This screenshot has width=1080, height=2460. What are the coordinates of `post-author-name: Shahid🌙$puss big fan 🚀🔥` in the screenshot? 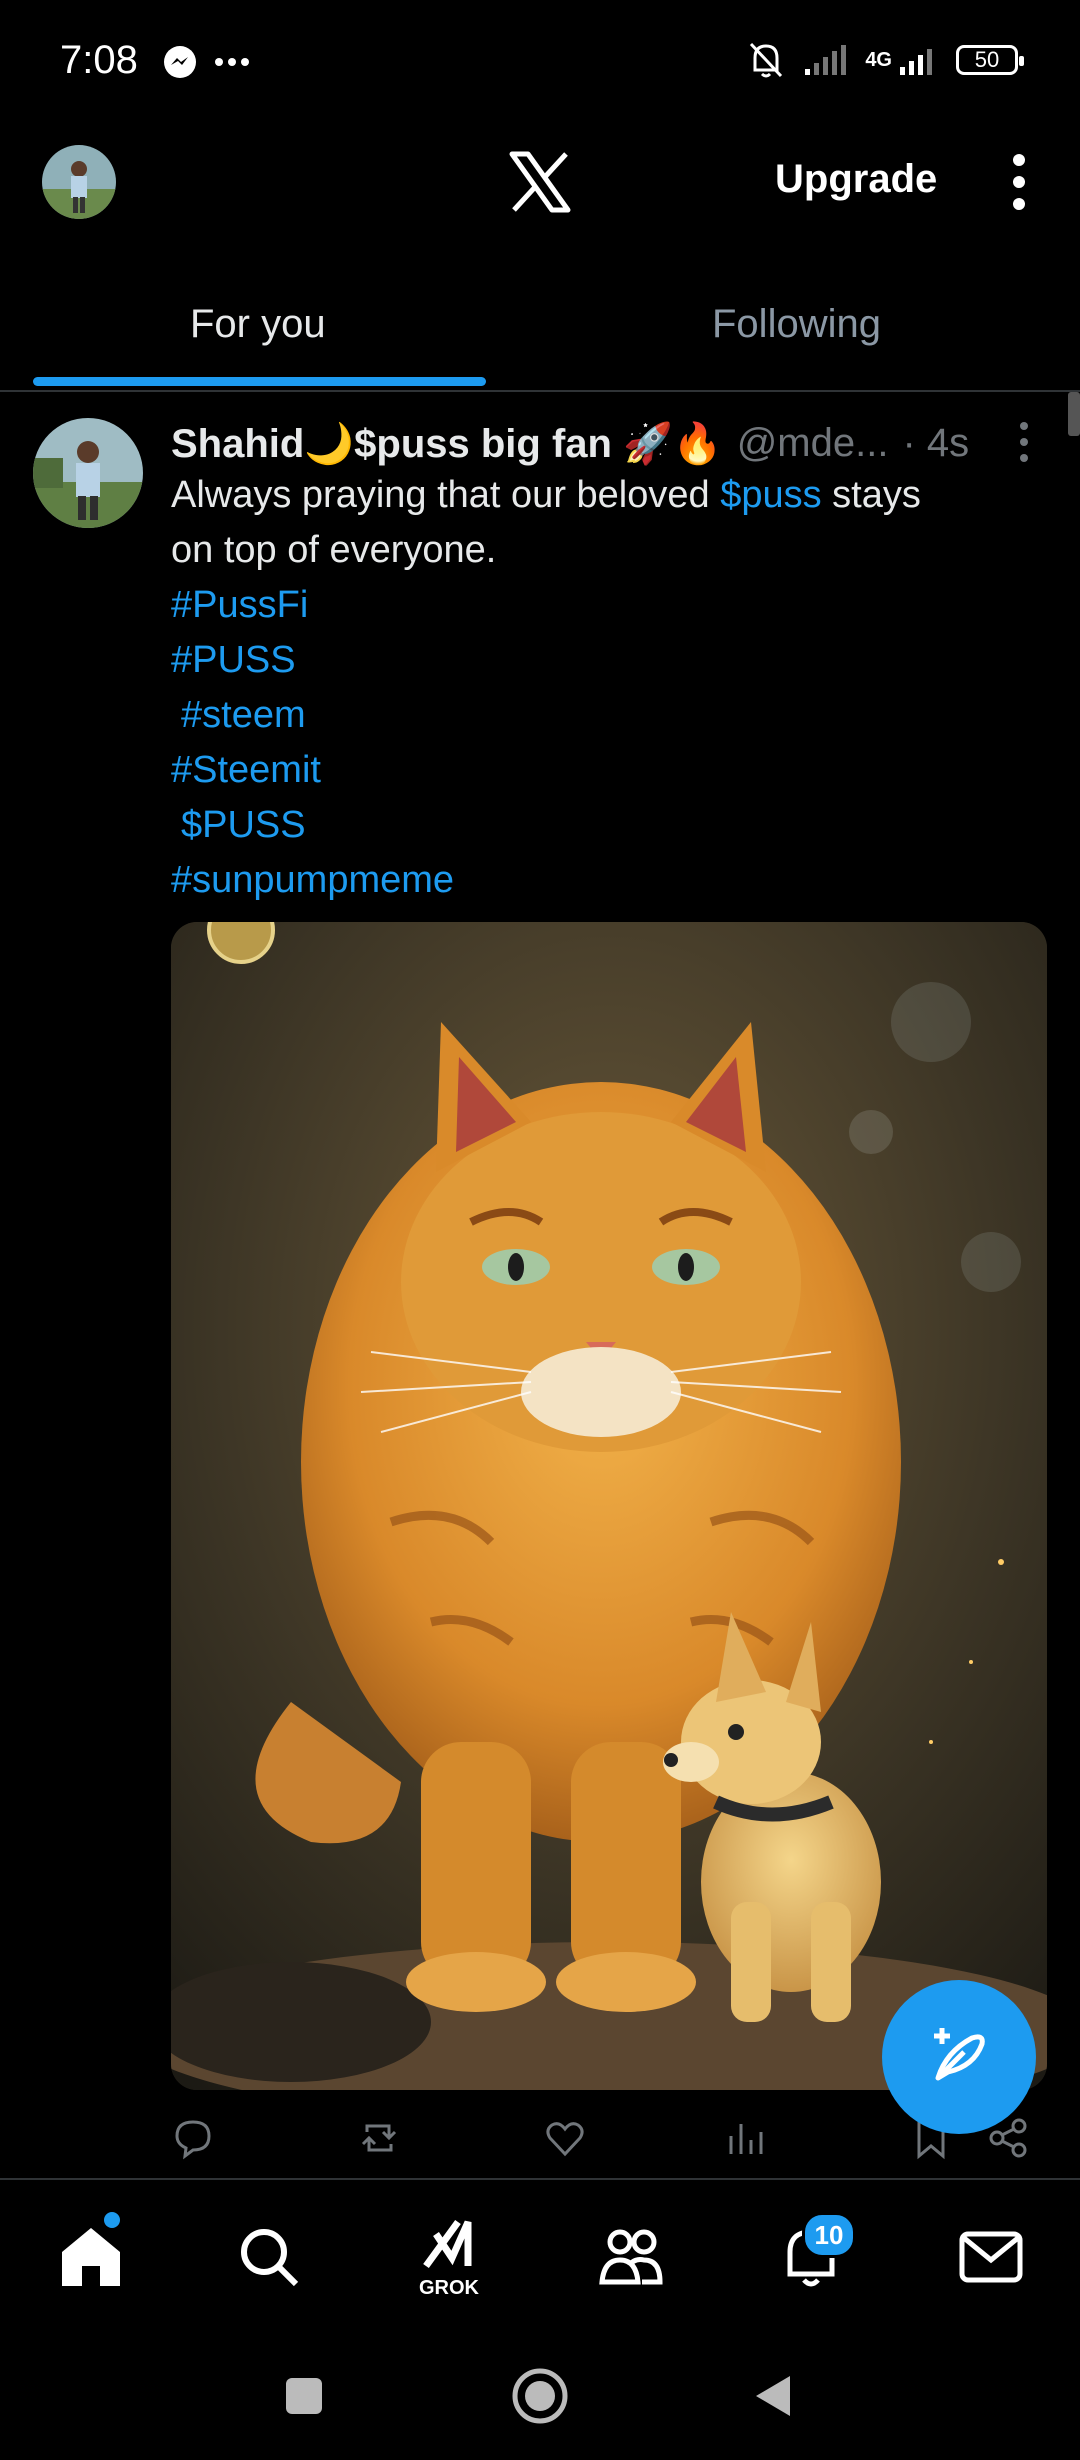 It's located at (447, 443).